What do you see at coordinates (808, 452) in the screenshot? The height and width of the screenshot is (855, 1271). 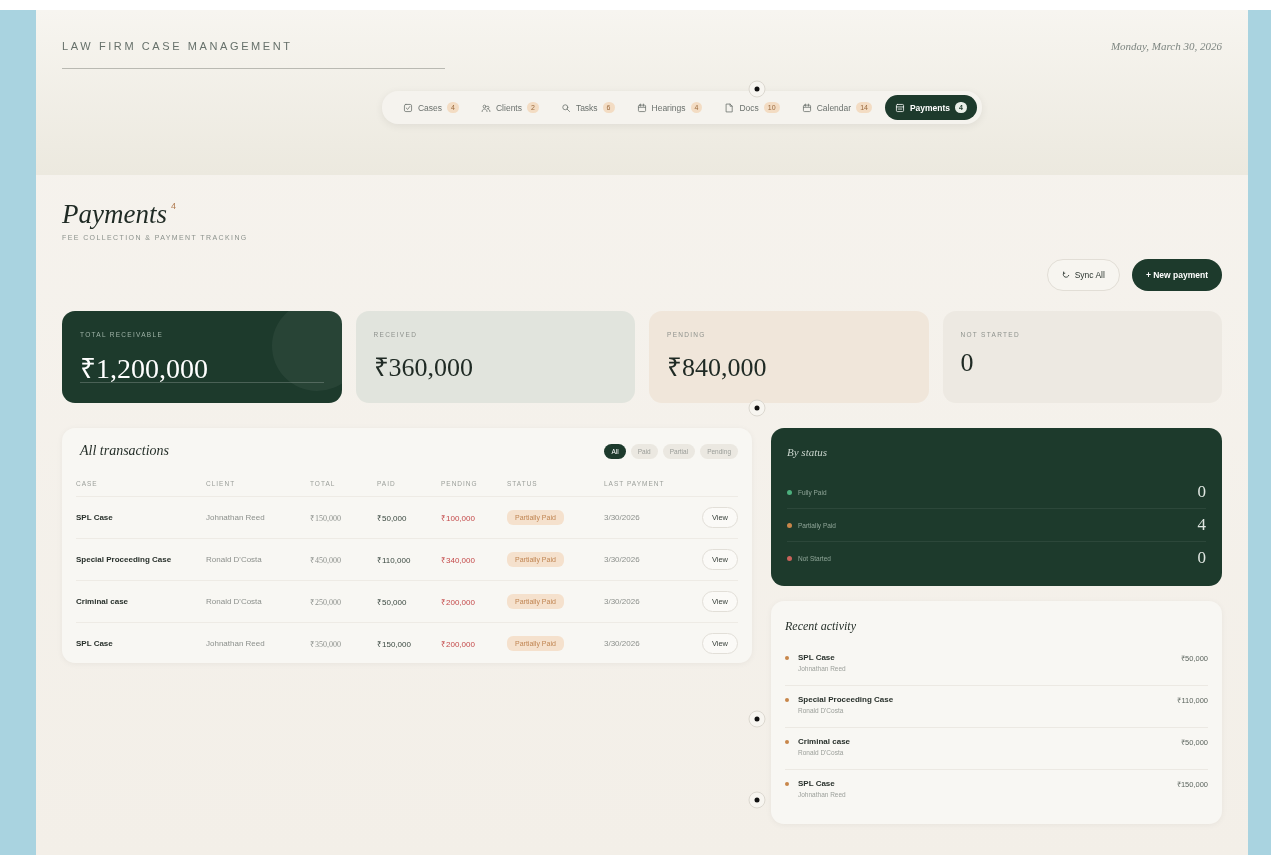 I see `card-title: By status` at bounding box center [808, 452].